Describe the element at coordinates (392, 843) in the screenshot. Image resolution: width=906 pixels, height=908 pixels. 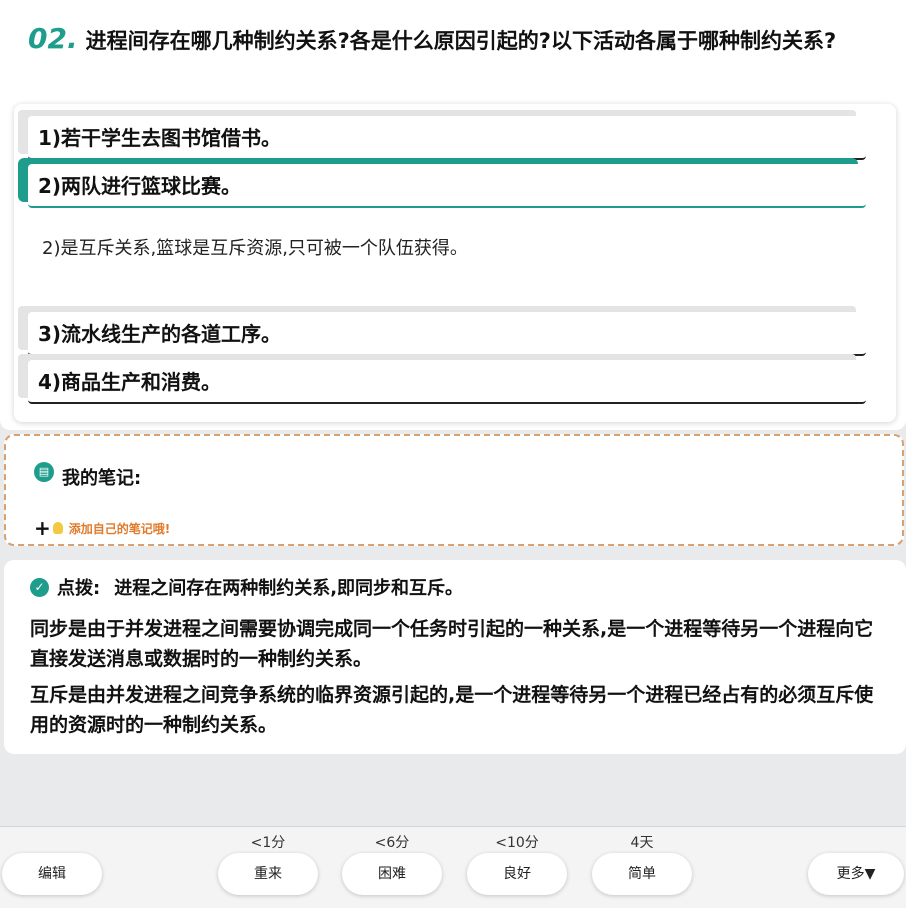
I see `hard-interval: <6分` at that location.